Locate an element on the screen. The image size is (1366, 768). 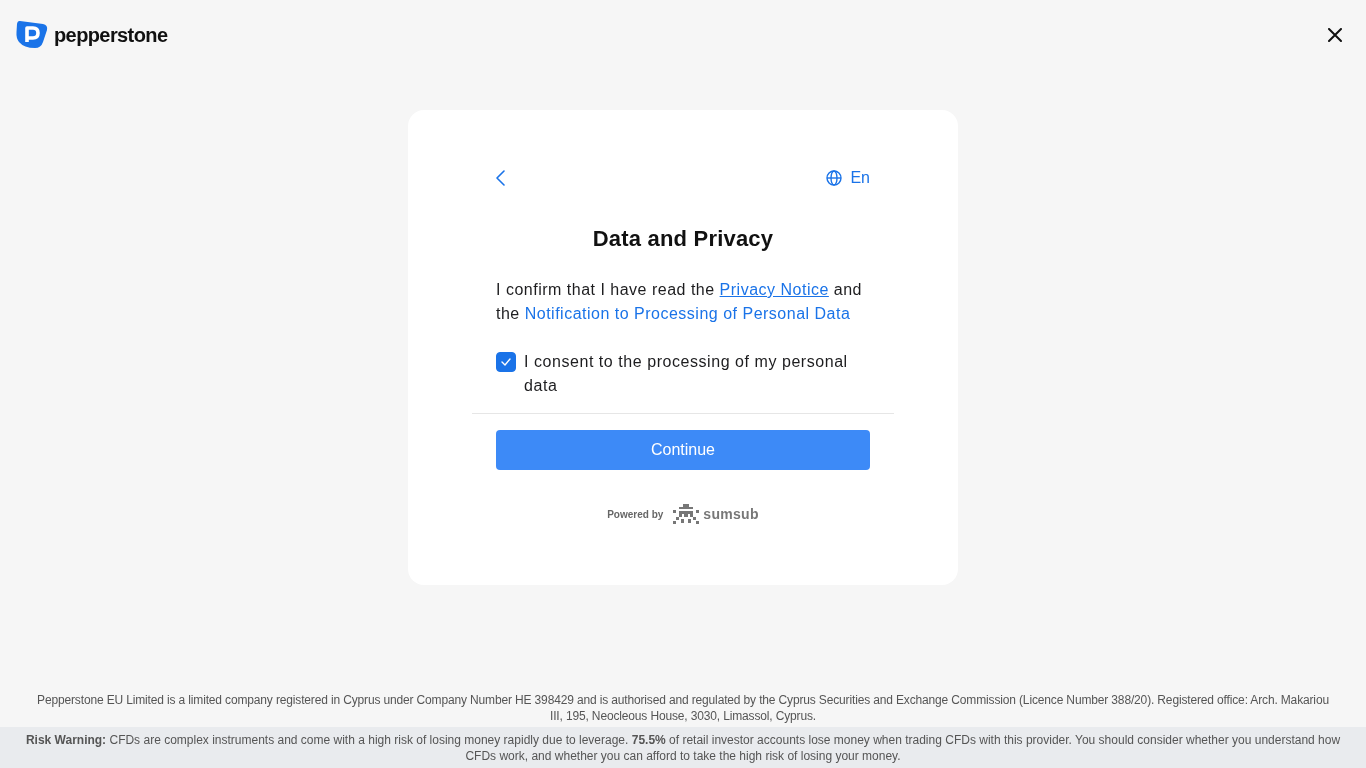
chevron-left-icon is located at coordinates (500, 178).